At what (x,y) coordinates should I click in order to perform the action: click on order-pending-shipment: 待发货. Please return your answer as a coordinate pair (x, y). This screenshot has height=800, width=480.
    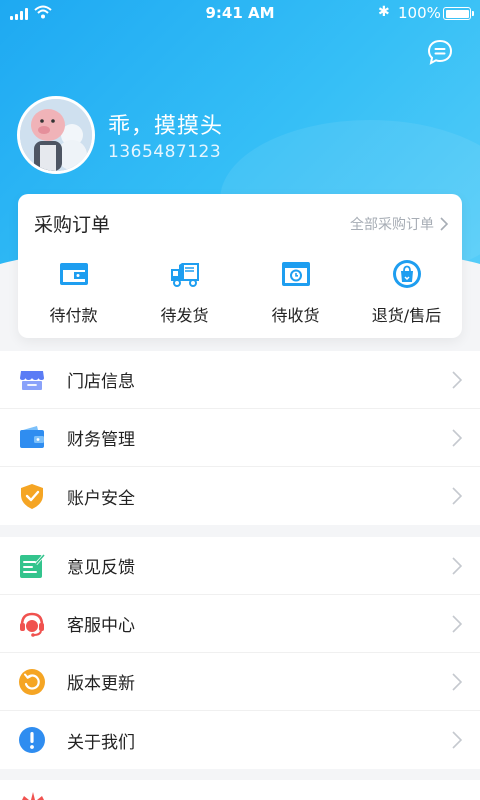
    Looking at the image, I should click on (184, 292).